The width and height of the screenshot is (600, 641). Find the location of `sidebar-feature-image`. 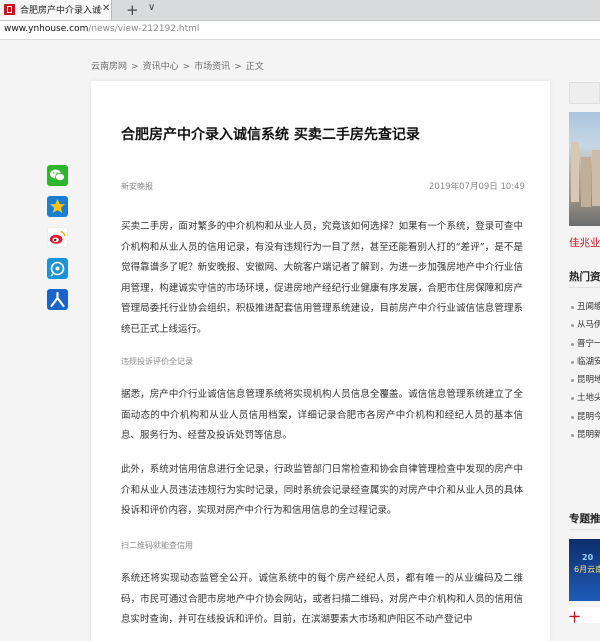

sidebar-feature-image is located at coordinates (584, 169).